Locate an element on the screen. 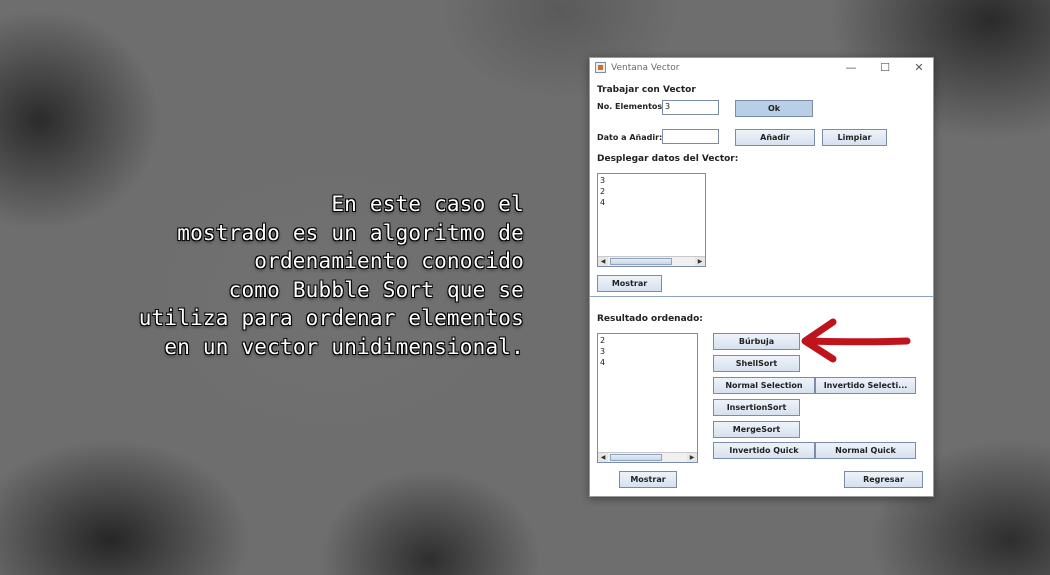  vector-item: 2 is located at coordinates (603, 191).